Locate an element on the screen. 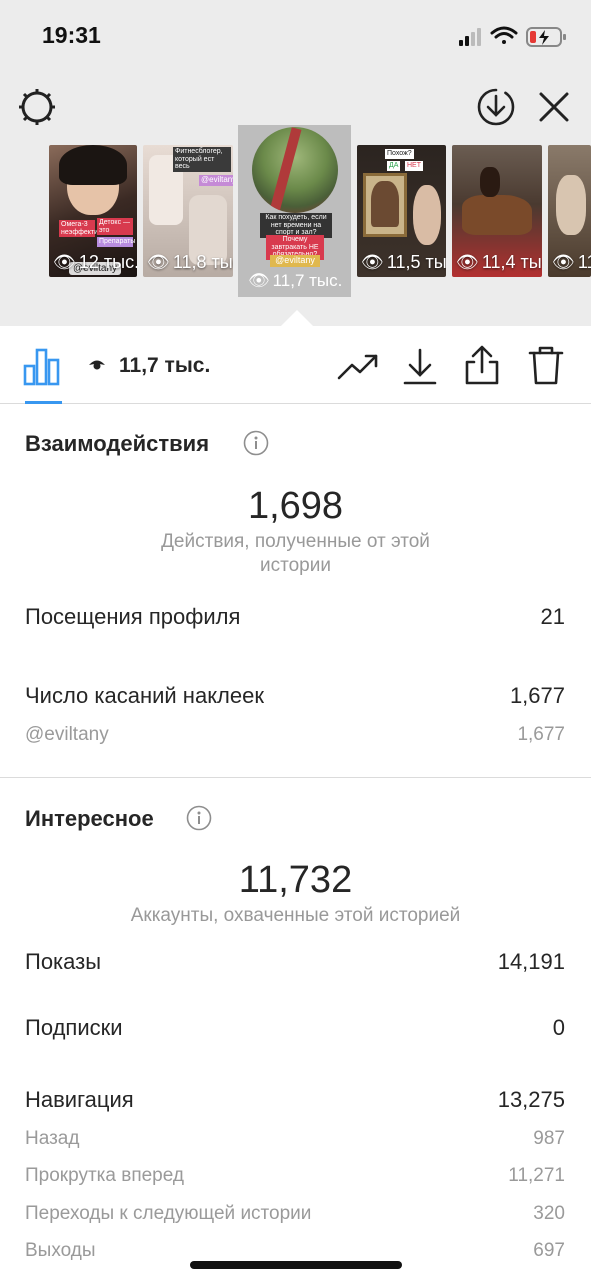 The height and width of the screenshot is (1280, 591). save-story-button is located at coordinates (496, 107).